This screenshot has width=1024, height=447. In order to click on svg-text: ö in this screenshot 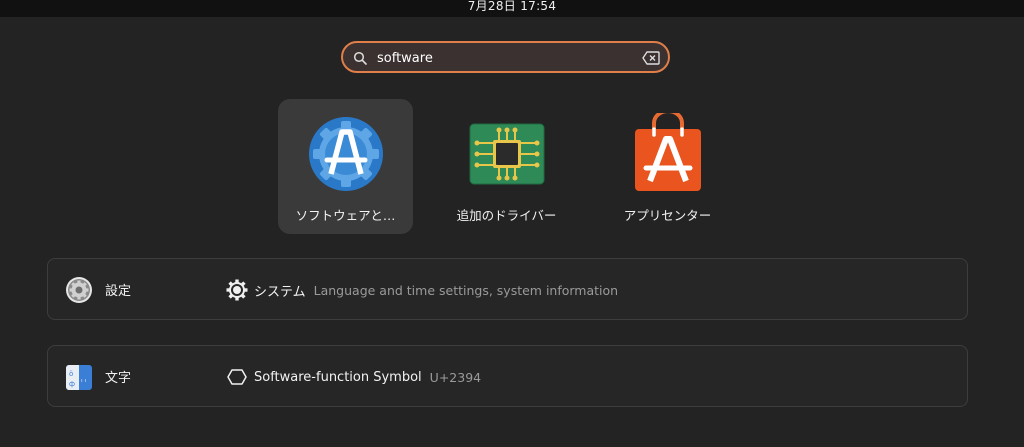, I will do `click(71, 374)`.